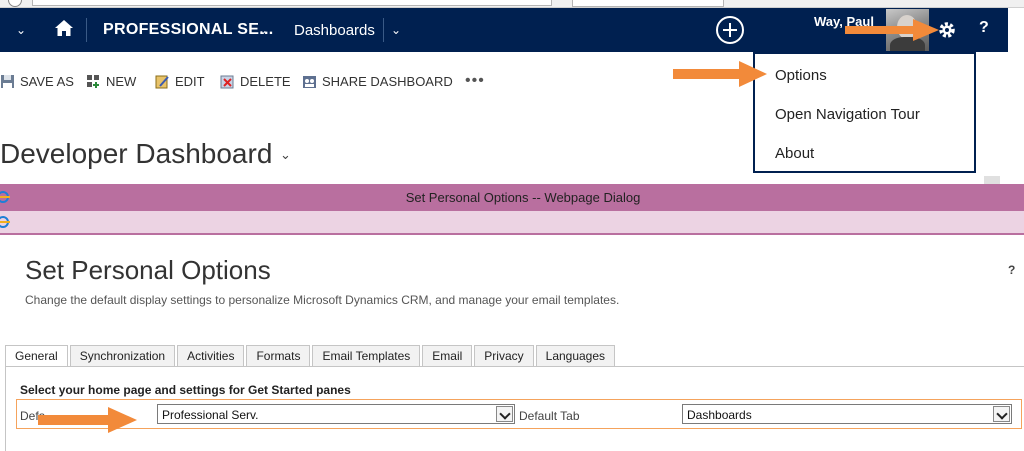 The image size is (1024, 451). What do you see at coordinates (801, 75) in the screenshot?
I see `menu-item-options: Options` at bounding box center [801, 75].